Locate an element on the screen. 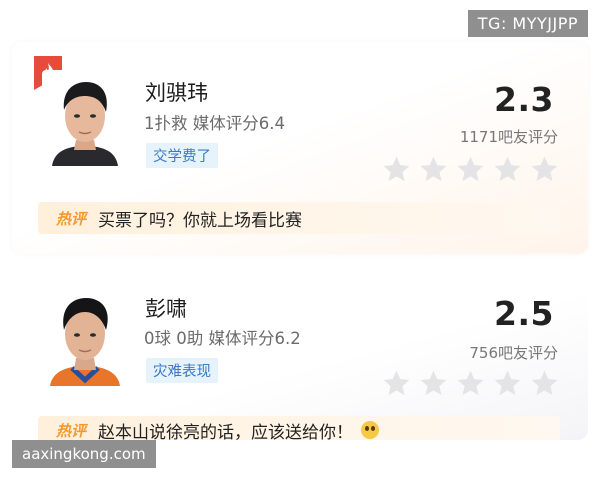 The image size is (600, 480). player-tag: 交学费了 is located at coordinates (182, 155).